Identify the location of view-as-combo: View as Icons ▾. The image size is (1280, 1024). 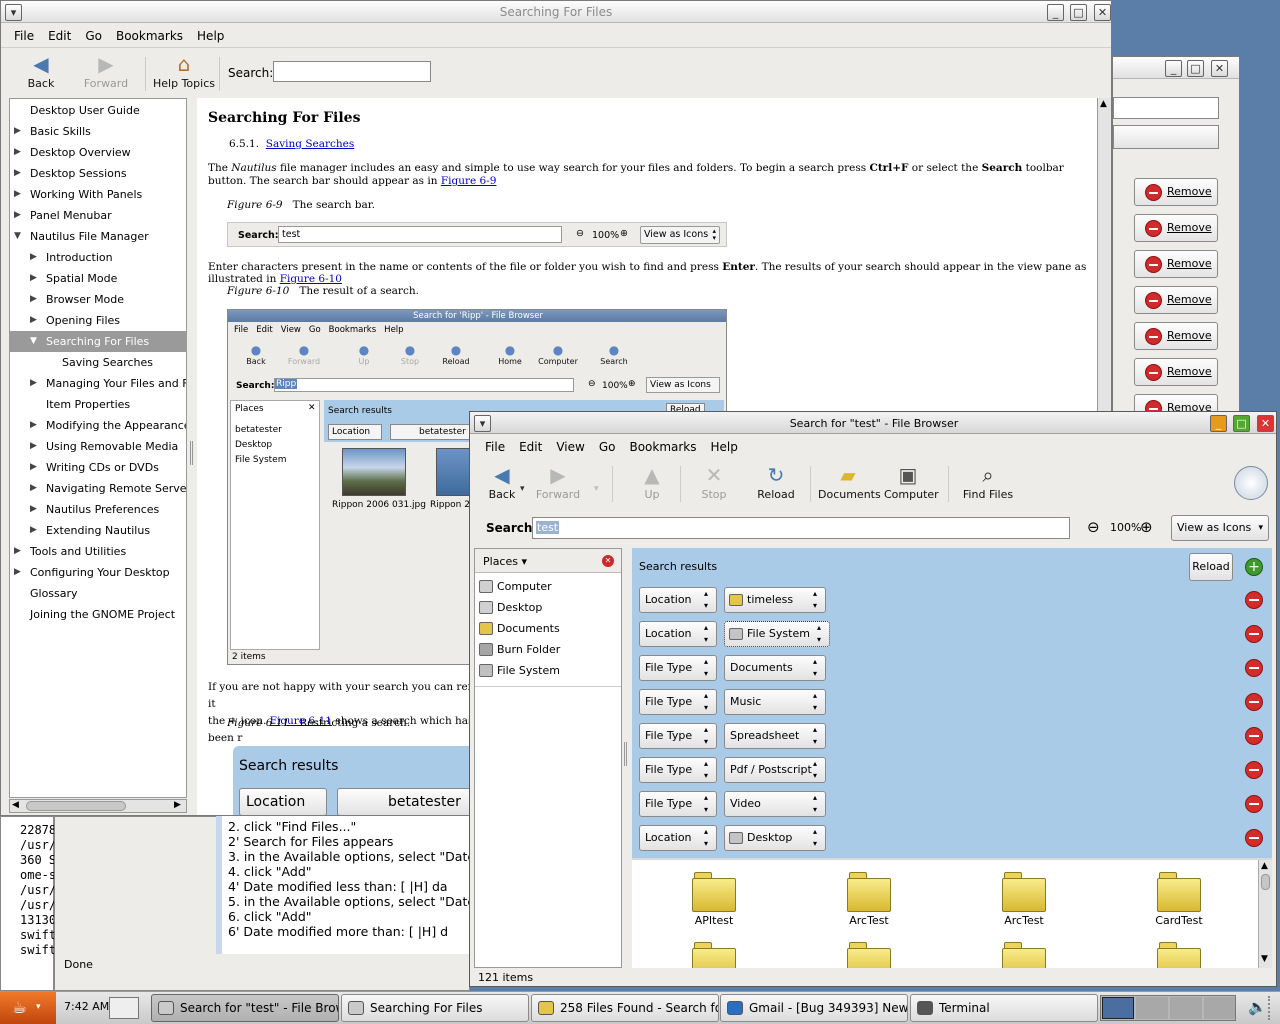
(1220, 528).